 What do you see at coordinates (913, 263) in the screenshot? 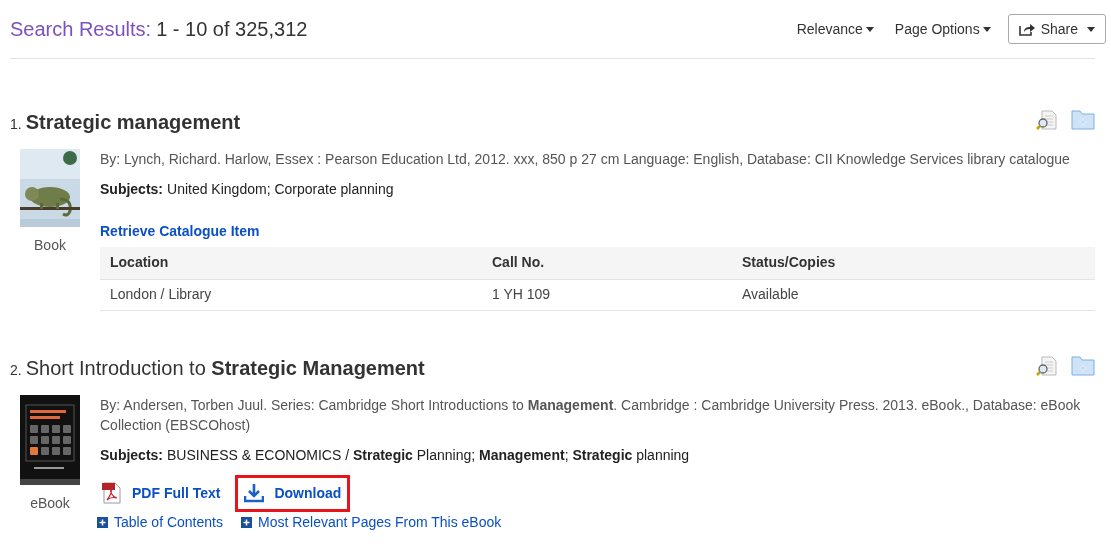
I see `column-header: Status/Copies` at bounding box center [913, 263].